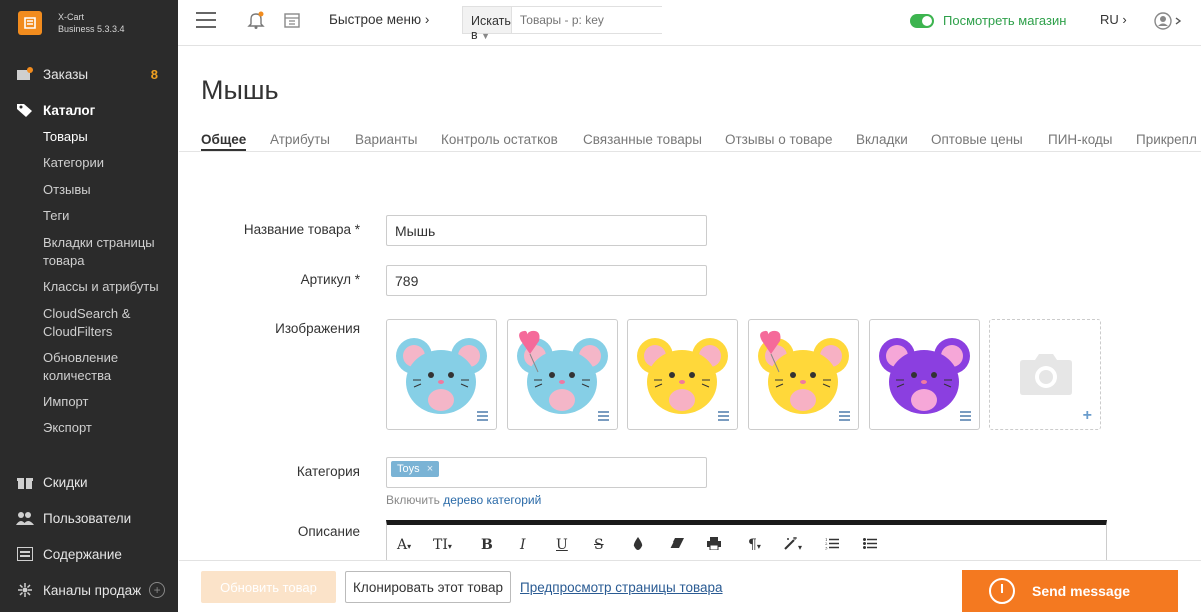  Describe the element at coordinates (988, 20) in the screenshot. I see `view-store-toggle: Посмотреть магазин` at that location.